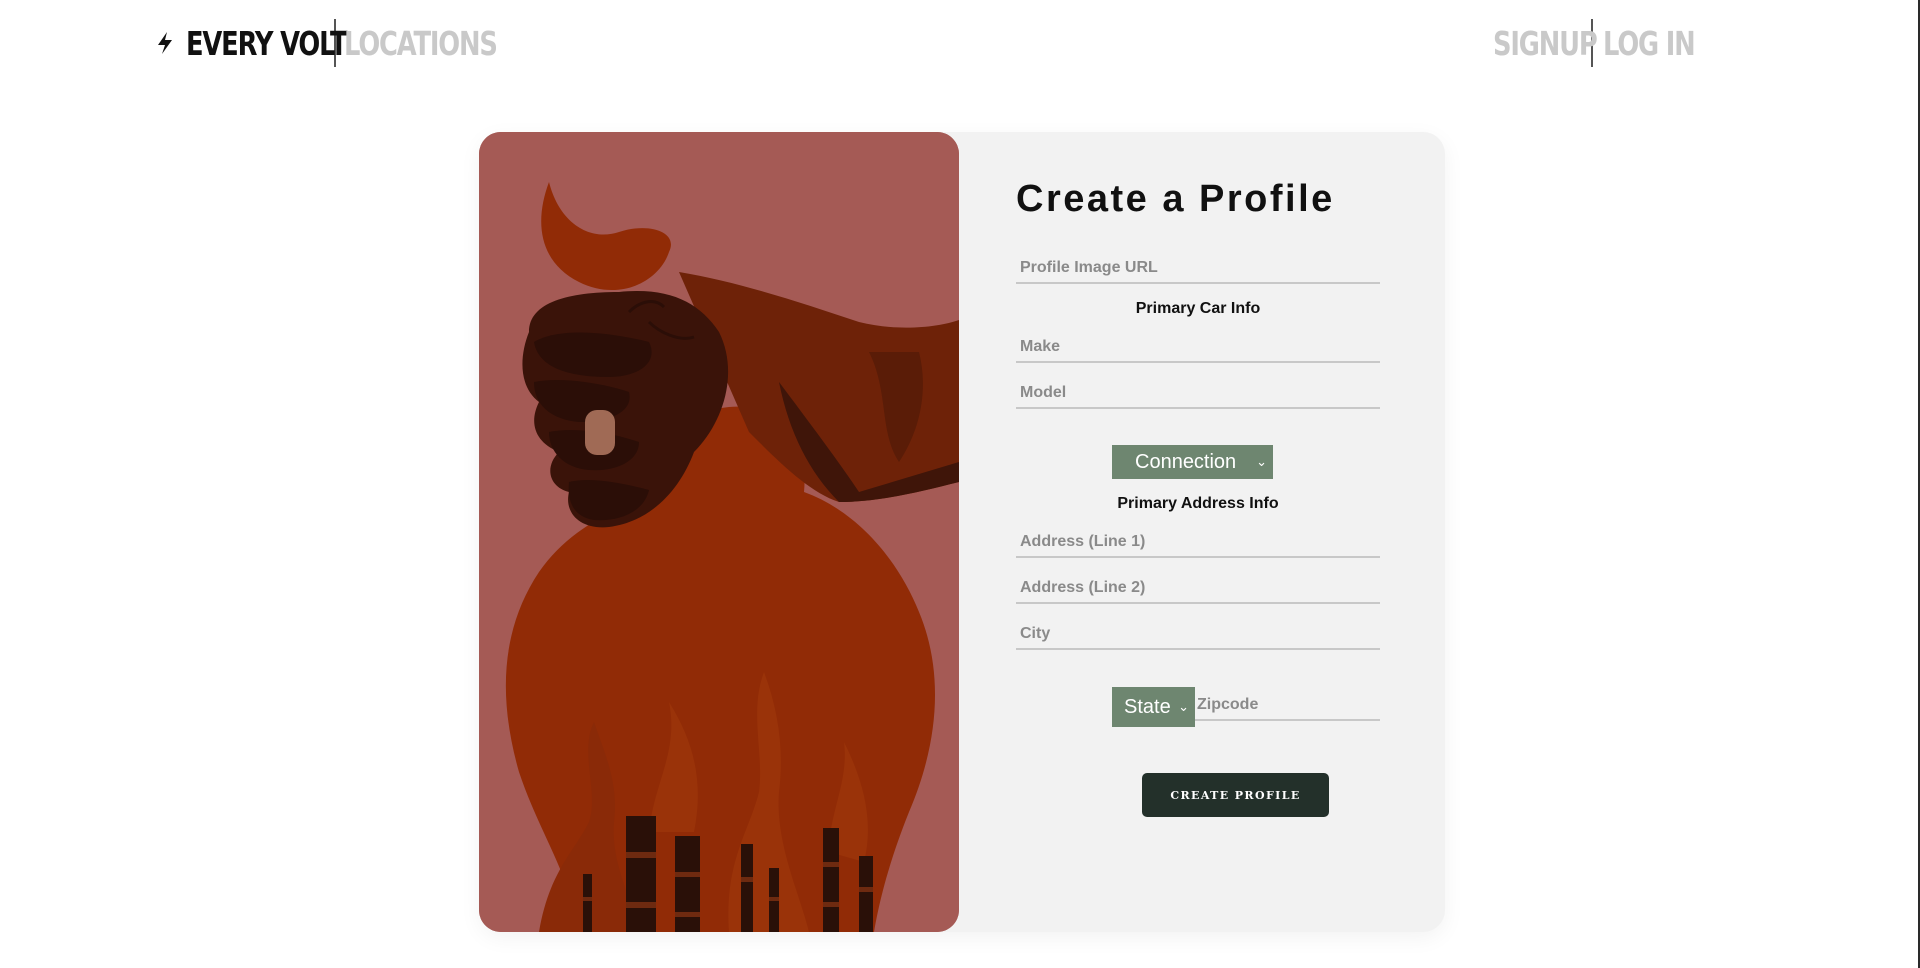 Image resolution: width=1920 pixels, height=968 pixels. Describe the element at coordinates (1198, 269) in the screenshot. I see `profile-image-url-input` at that location.